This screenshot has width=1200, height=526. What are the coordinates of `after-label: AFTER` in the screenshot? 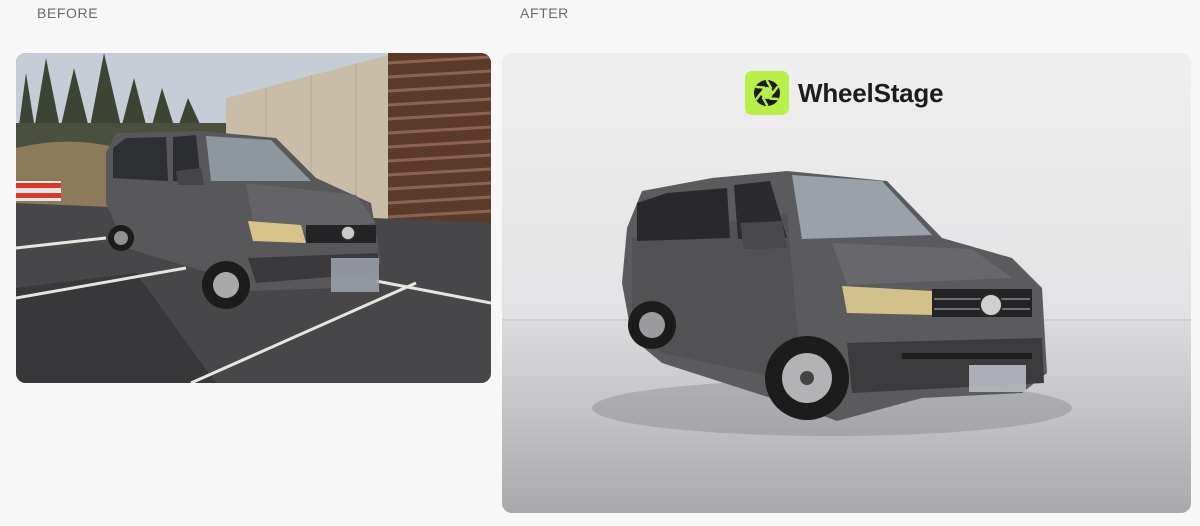 It's located at (544, 13).